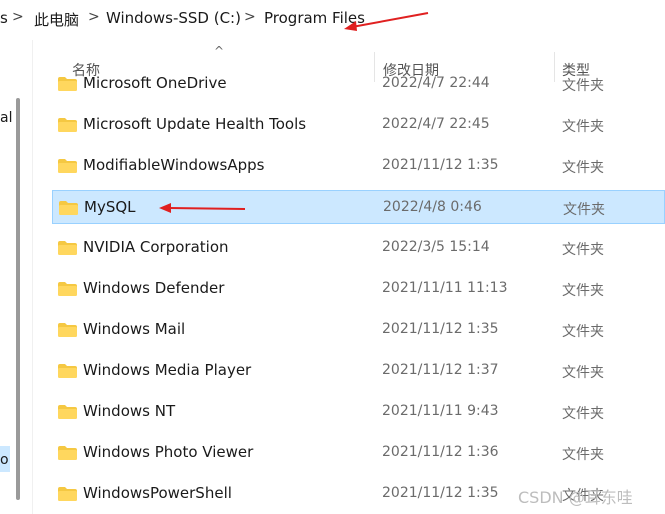 This screenshot has height=514, width=665. Describe the element at coordinates (358, 330) in the screenshot. I see `list-item: Windows Mail 2021/11/12 1:35 文件夹` at that location.